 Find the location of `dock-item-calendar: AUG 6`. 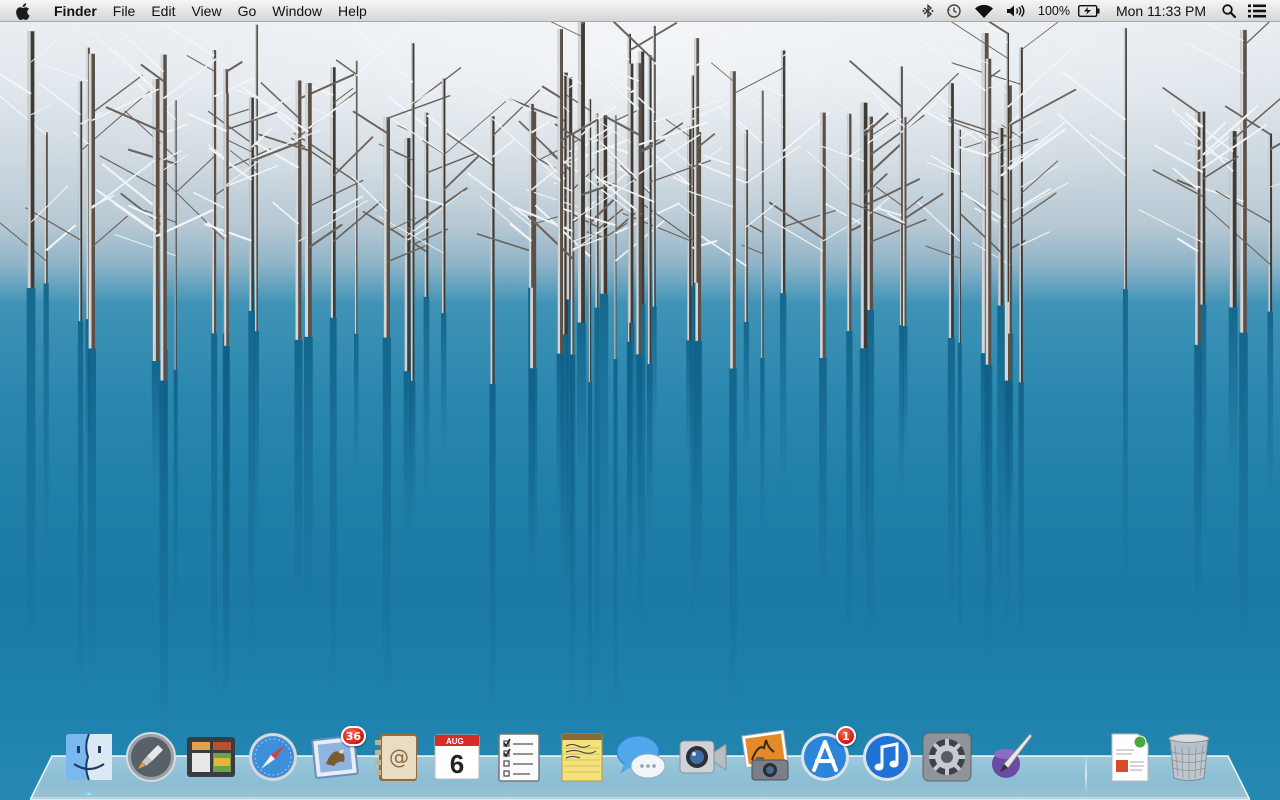

dock-item-calendar: AUG 6 is located at coordinates (457, 759).